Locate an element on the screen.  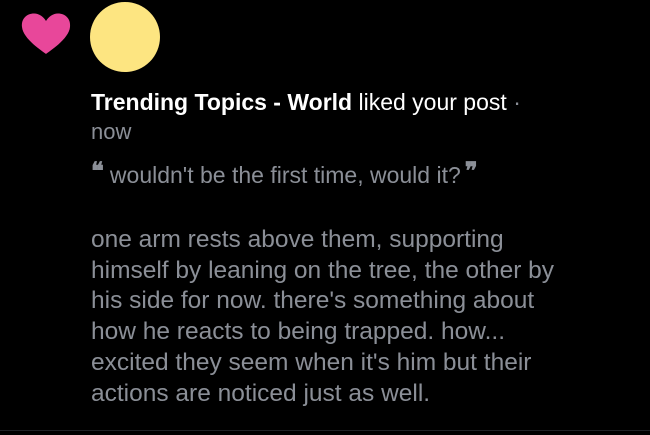
excerpt-line: actions are noticed just as well. is located at coordinates (261, 393).